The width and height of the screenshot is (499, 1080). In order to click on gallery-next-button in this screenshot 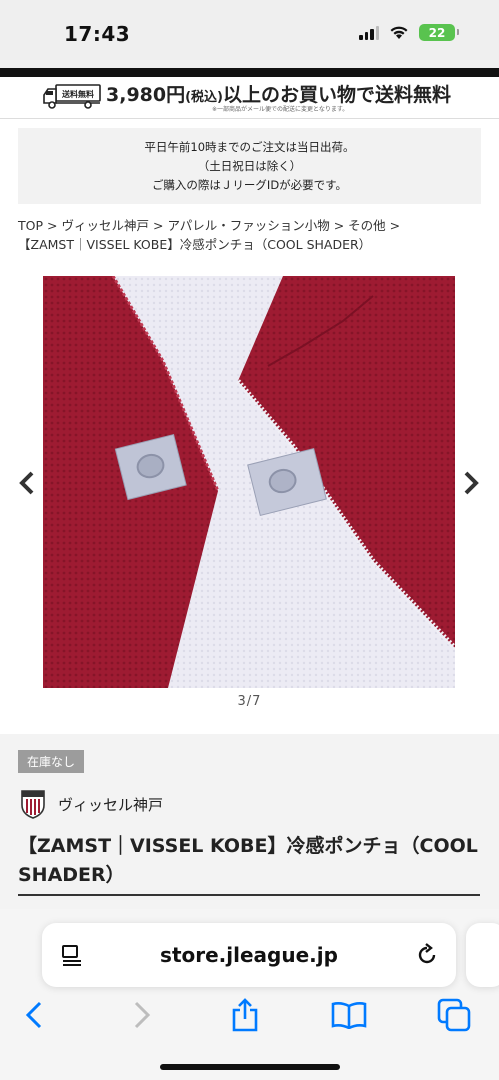, I will do `click(471, 483)`.